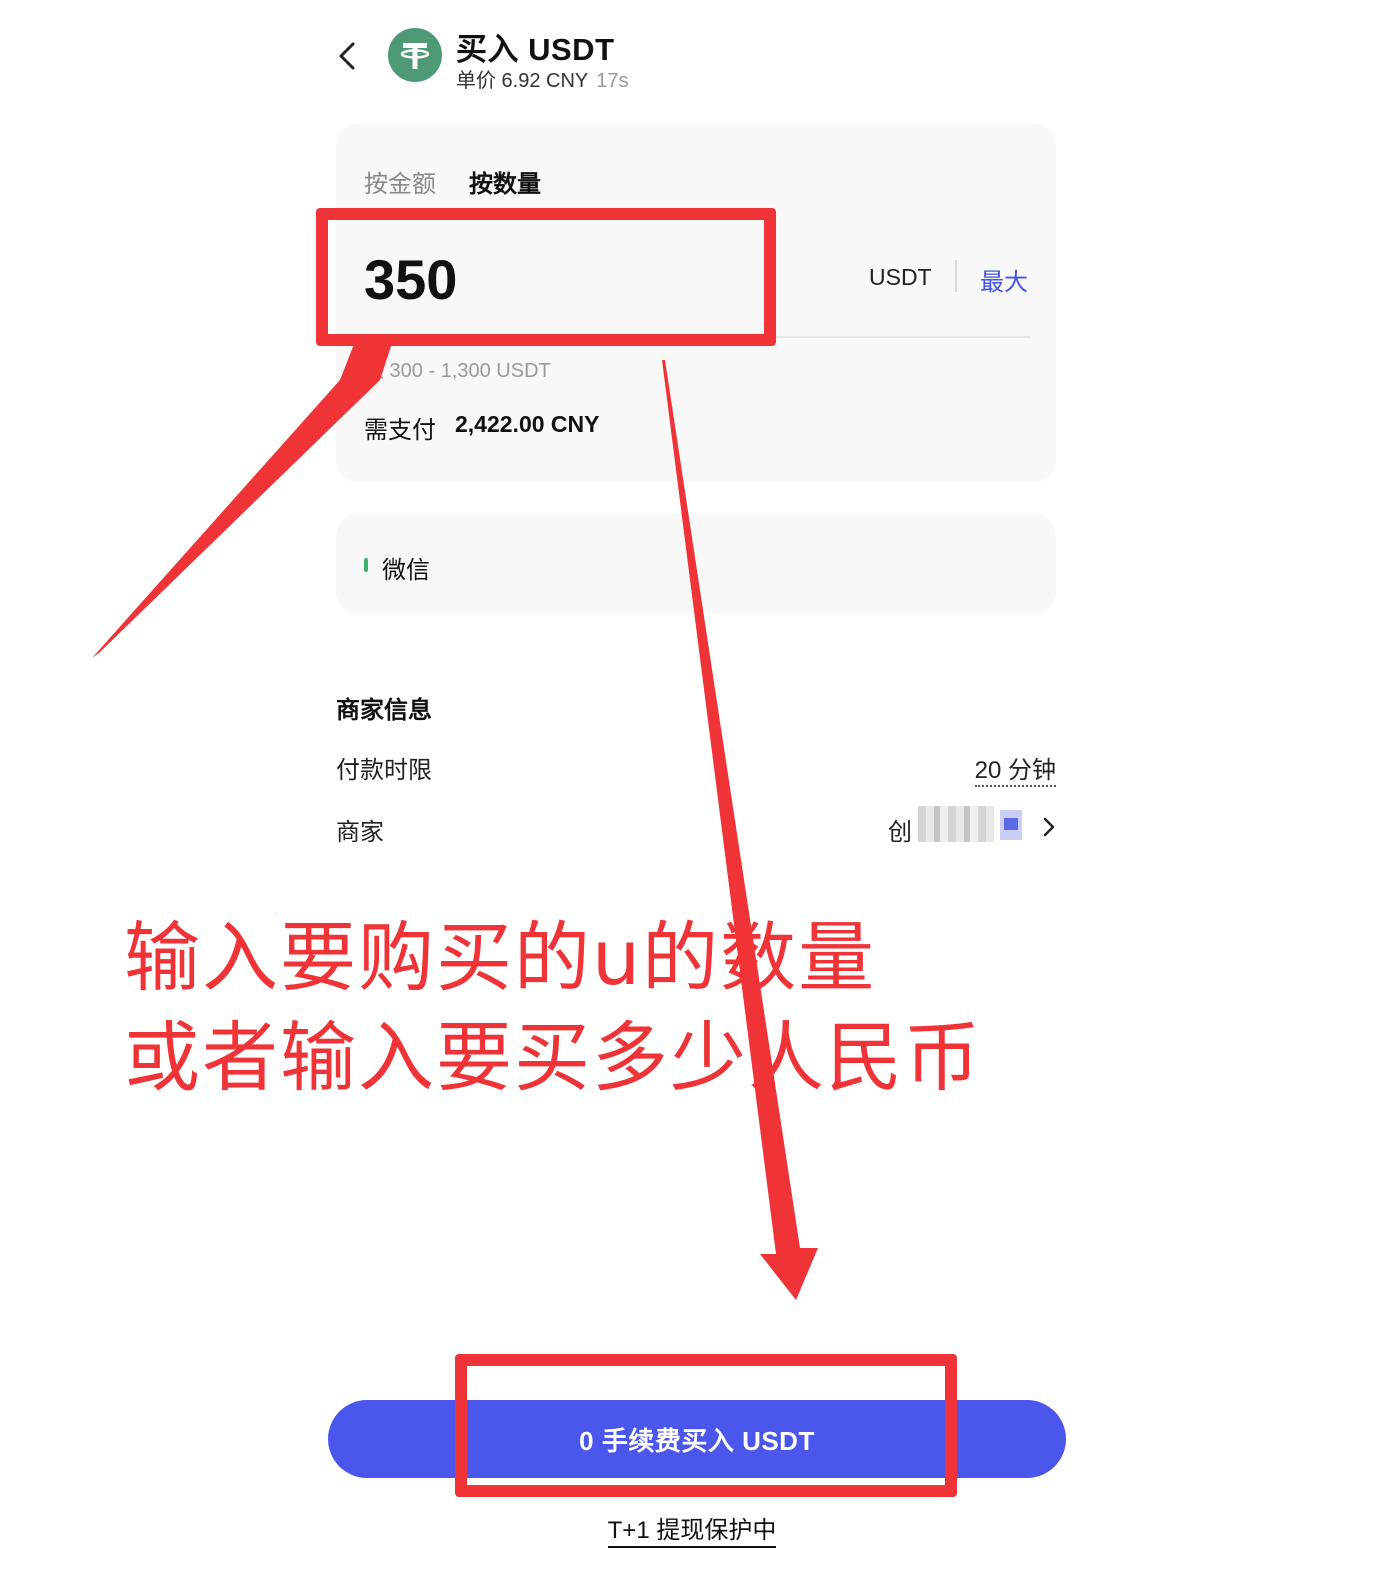 This screenshot has height=1574, width=1384. I want to click on payment-method-label: 微信, so click(406, 570).